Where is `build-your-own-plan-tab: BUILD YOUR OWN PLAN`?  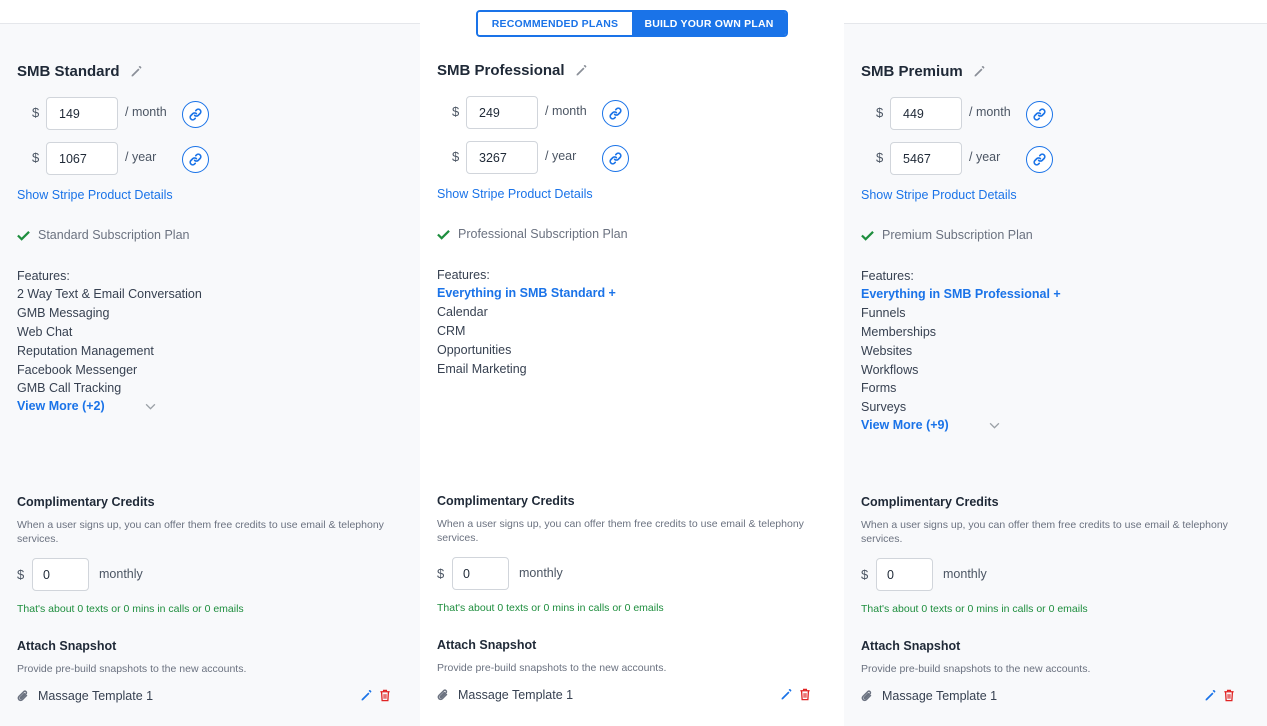 build-your-own-plan-tab: BUILD YOUR OWN PLAN is located at coordinates (709, 23).